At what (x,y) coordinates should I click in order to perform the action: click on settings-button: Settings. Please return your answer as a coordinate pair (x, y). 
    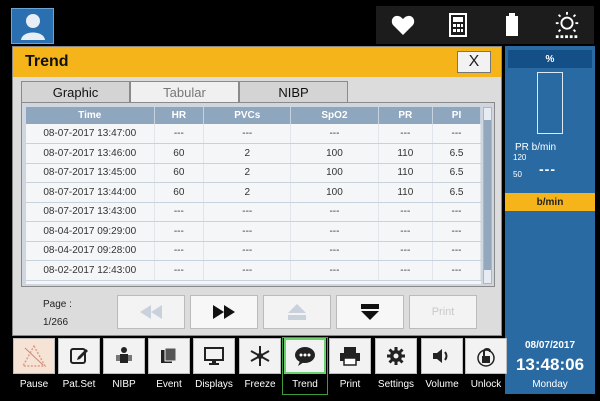
    Looking at the image, I should click on (396, 366).